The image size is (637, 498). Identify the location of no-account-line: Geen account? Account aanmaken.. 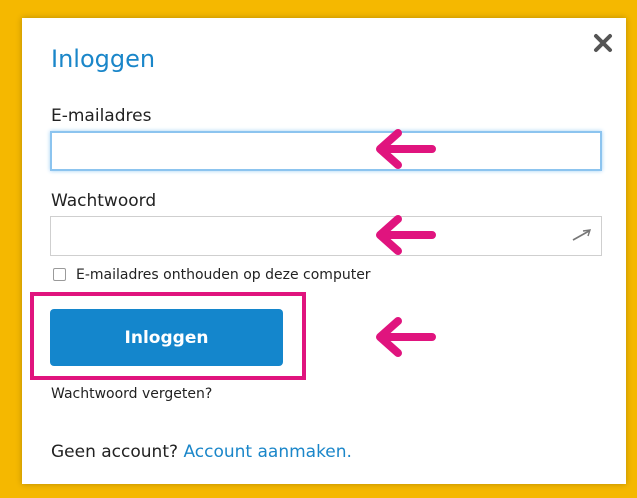
(201, 452).